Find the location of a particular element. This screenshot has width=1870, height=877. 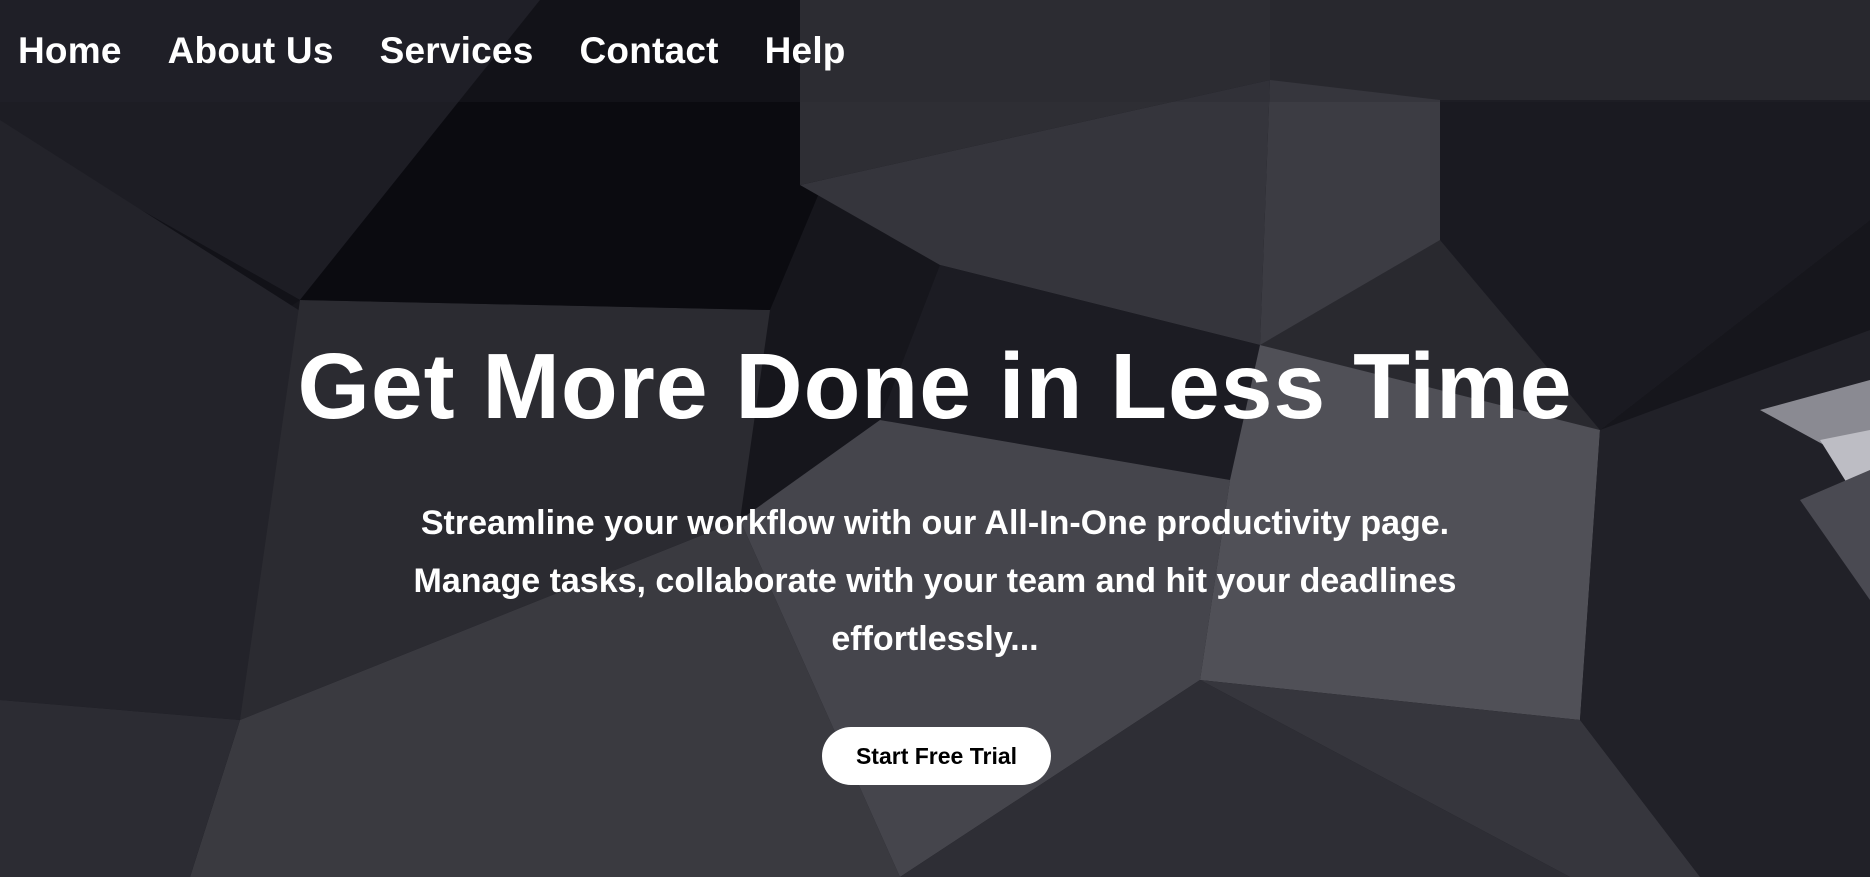

nav-item-home: Home is located at coordinates (70, 51).